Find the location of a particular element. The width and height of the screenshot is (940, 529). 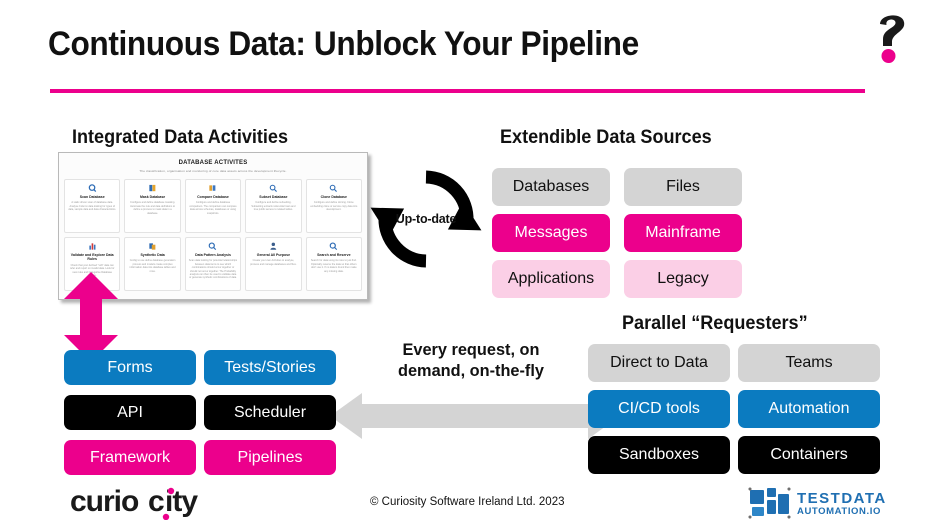

pill-label: Applications is located at coordinates (551, 278).